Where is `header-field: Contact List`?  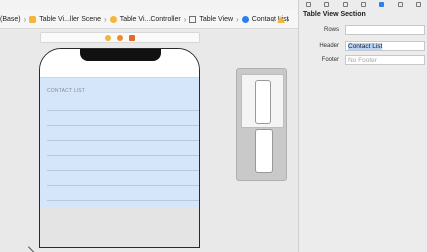 header-field: Contact List is located at coordinates (385, 46).